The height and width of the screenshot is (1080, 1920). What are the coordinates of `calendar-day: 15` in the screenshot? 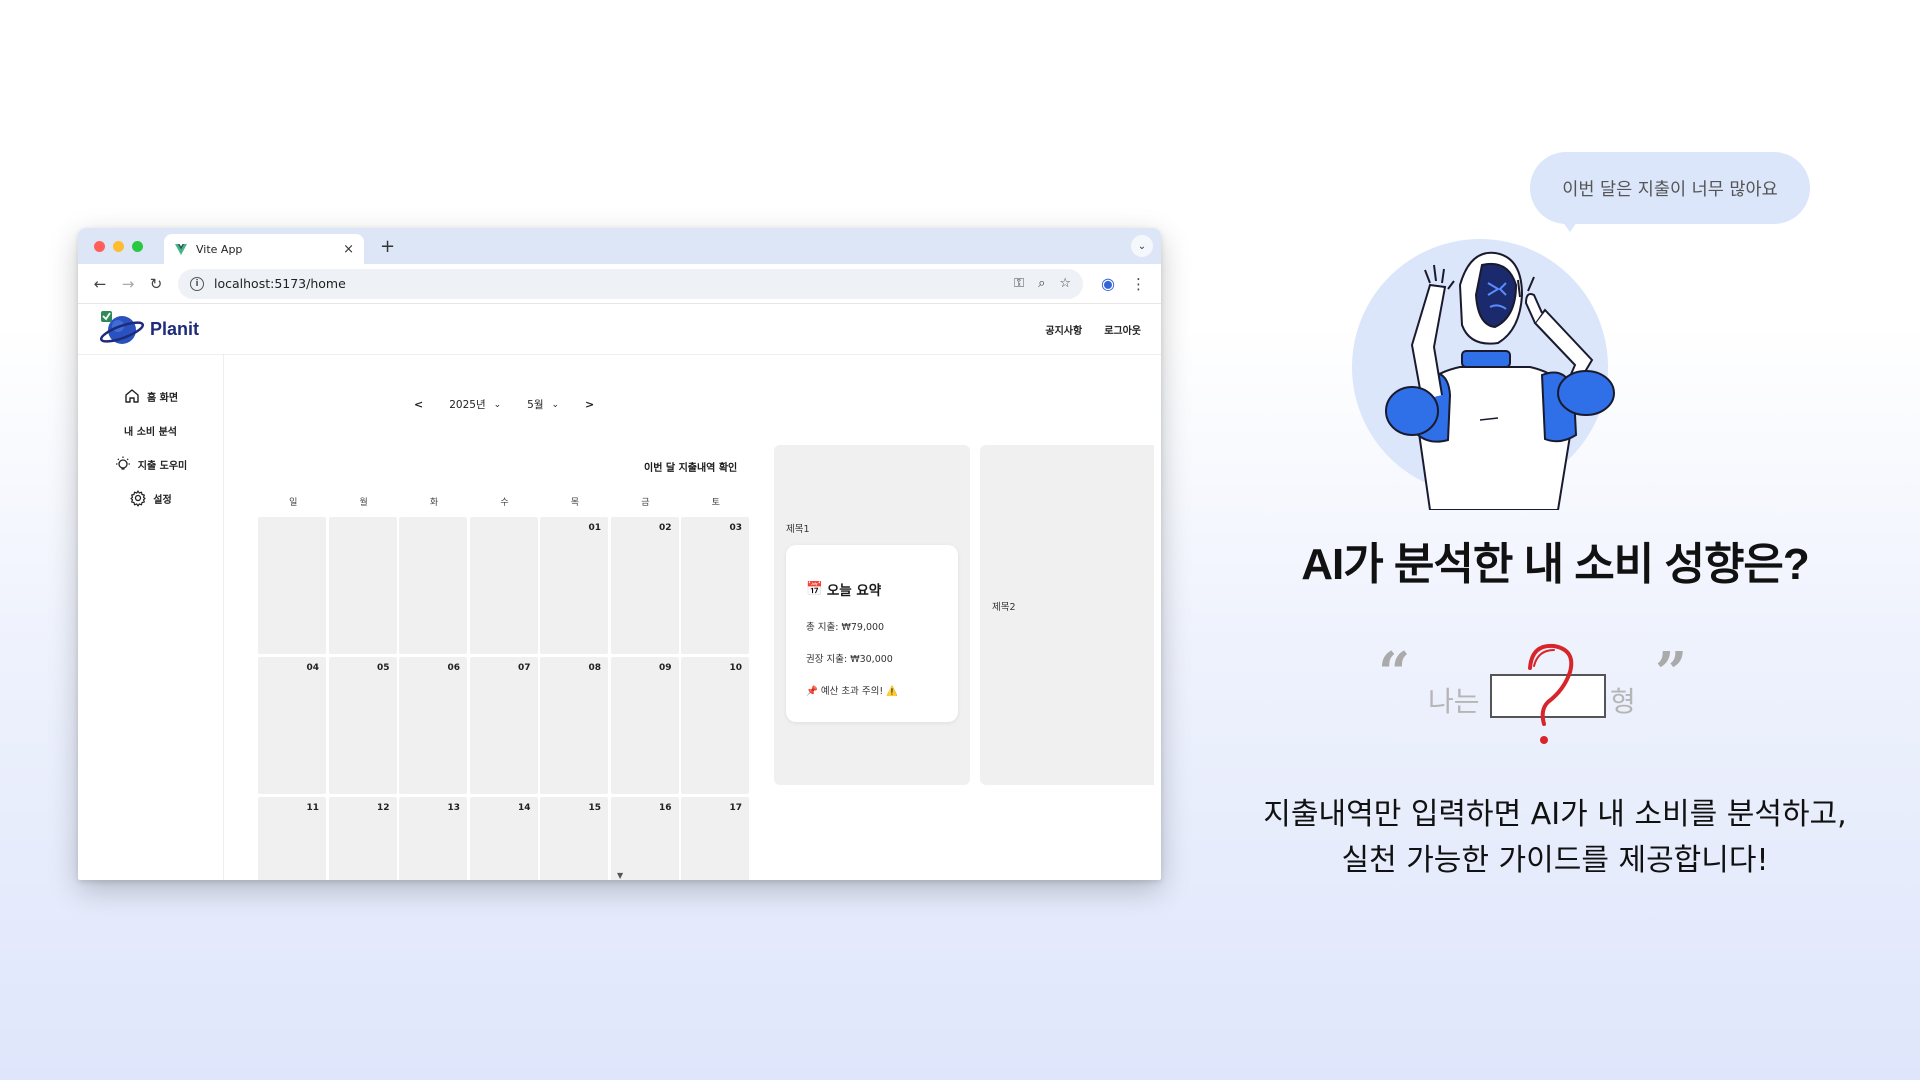 It's located at (574, 838).